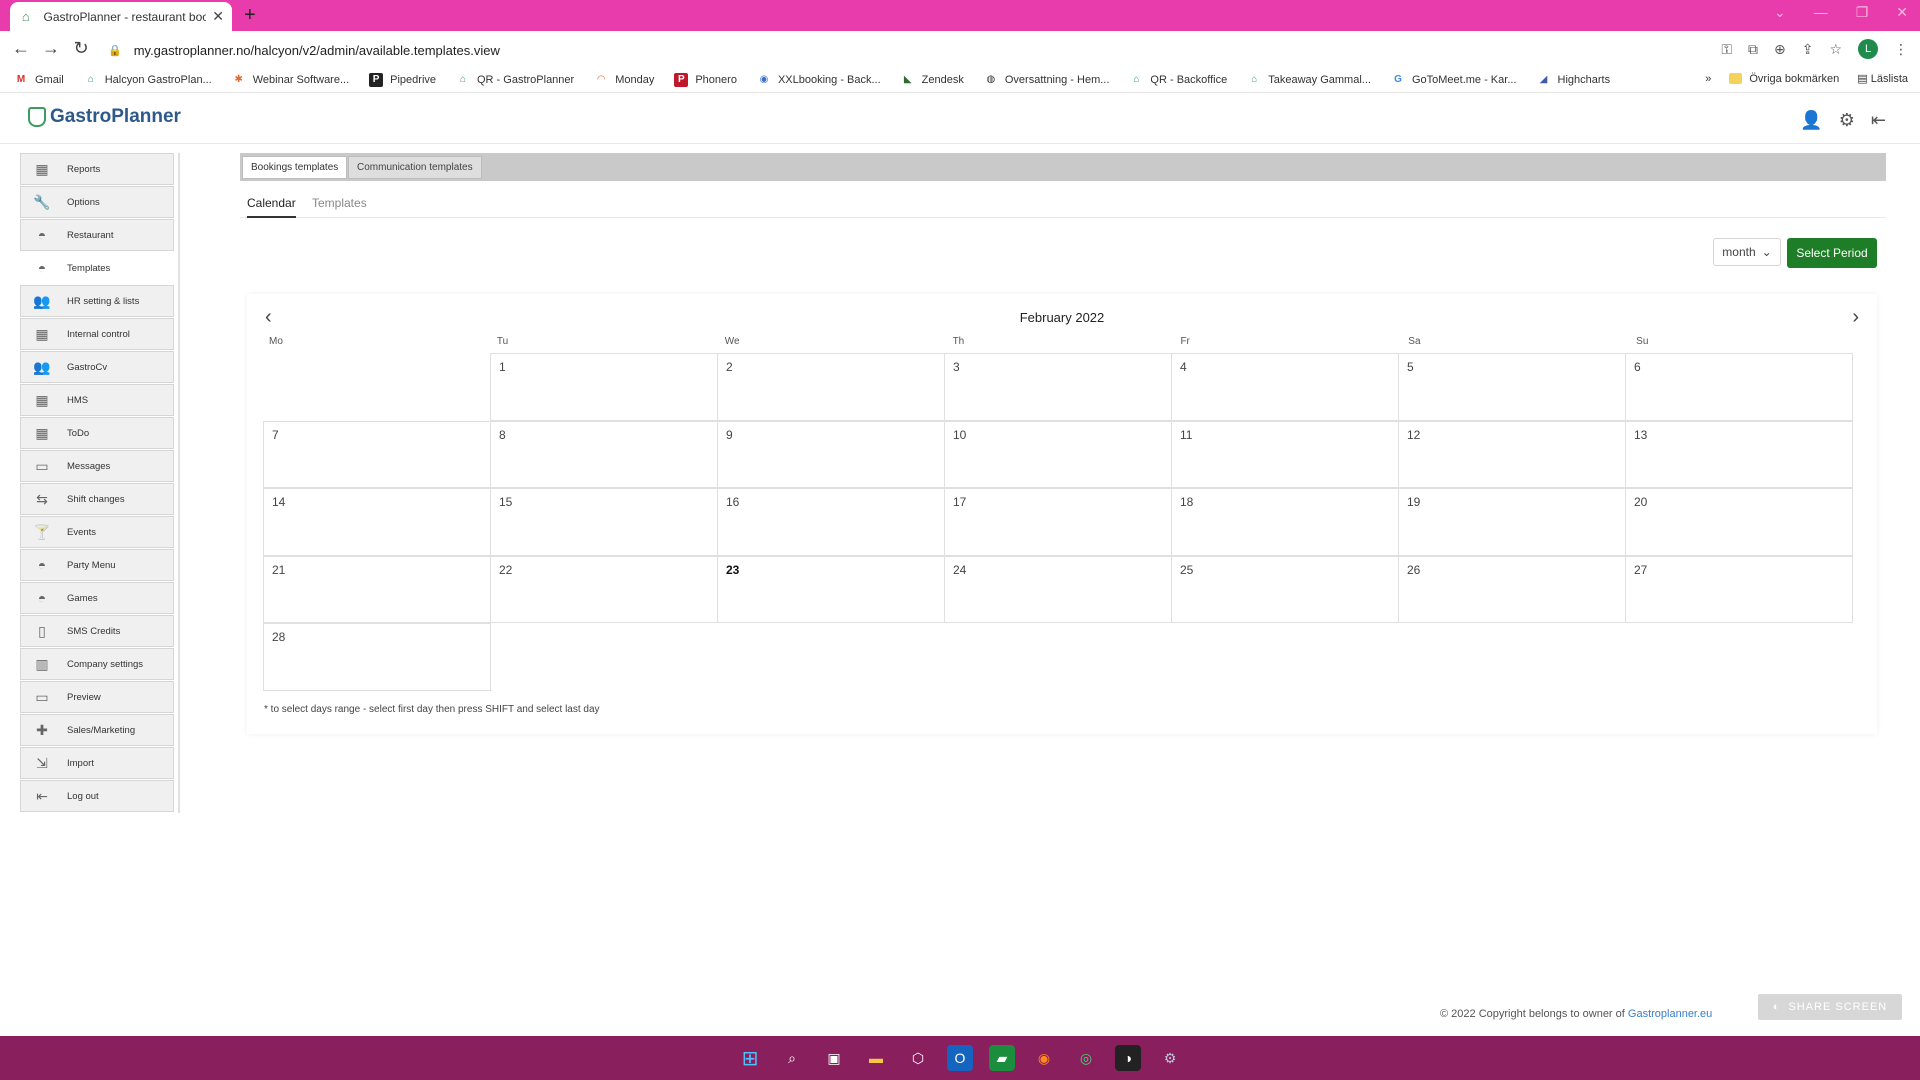  Describe the element at coordinates (1882, 78) in the screenshot. I see `reading-list: ▤ Läslista` at that location.